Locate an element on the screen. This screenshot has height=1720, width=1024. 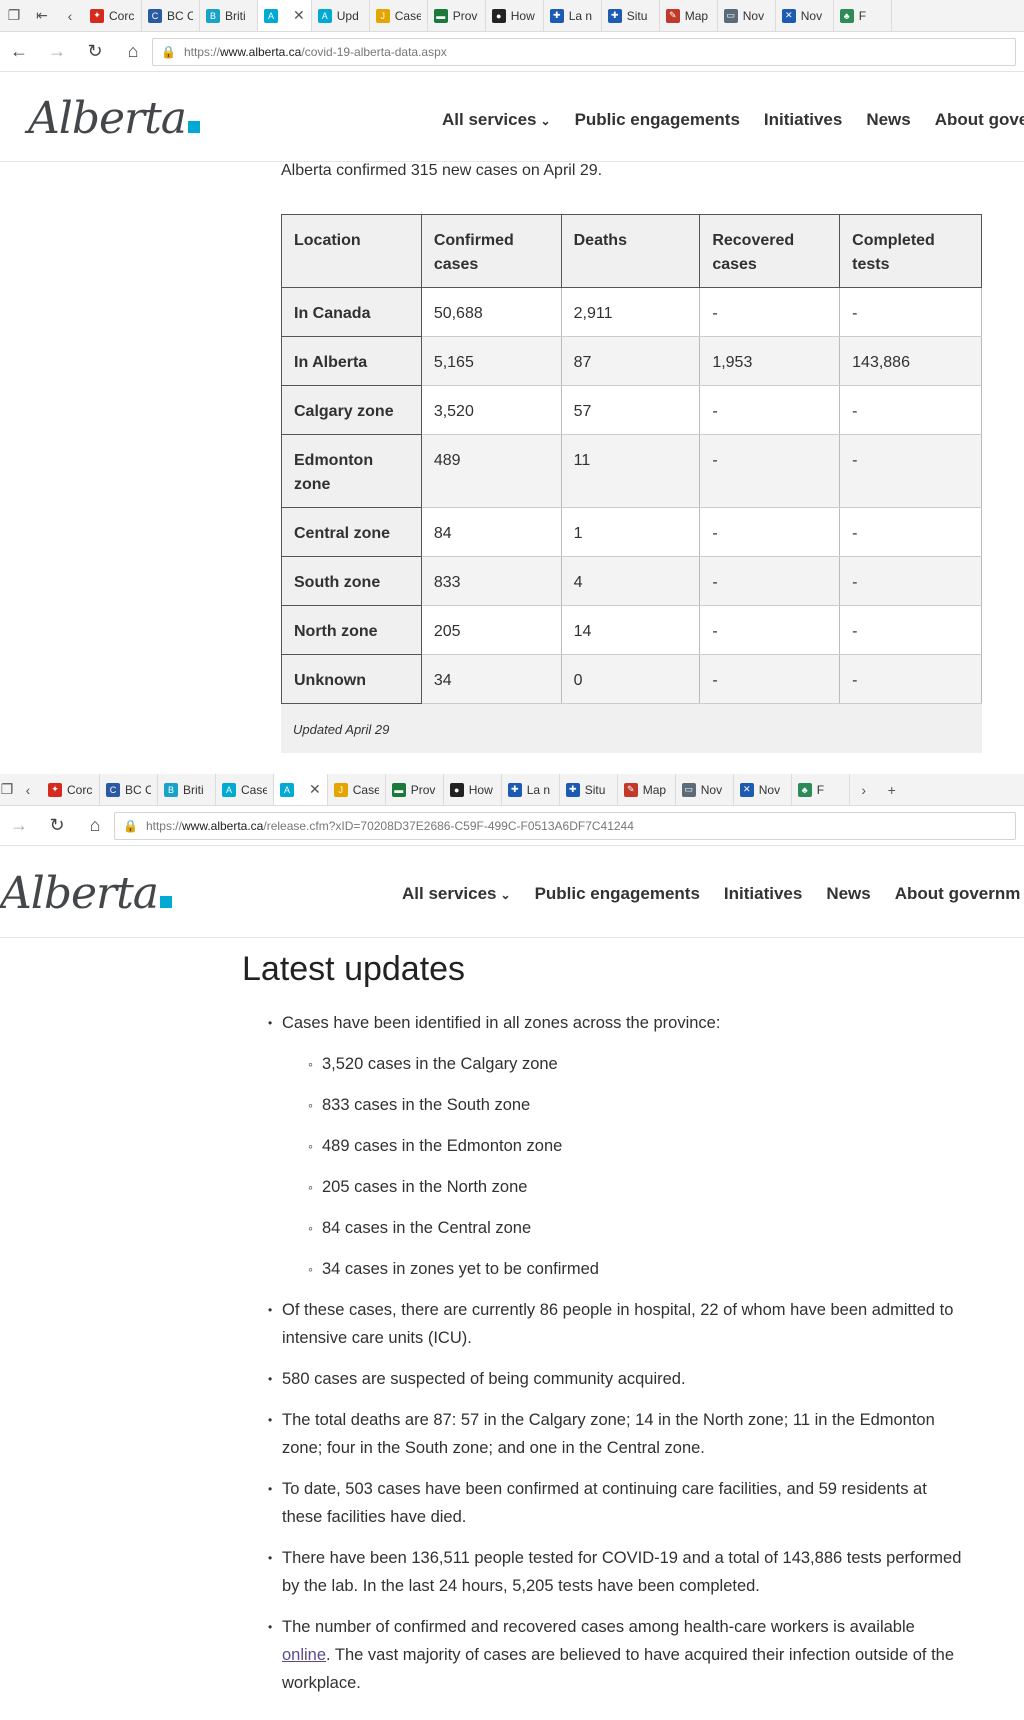
table-cell: 3,520 is located at coordinates (491, 410).